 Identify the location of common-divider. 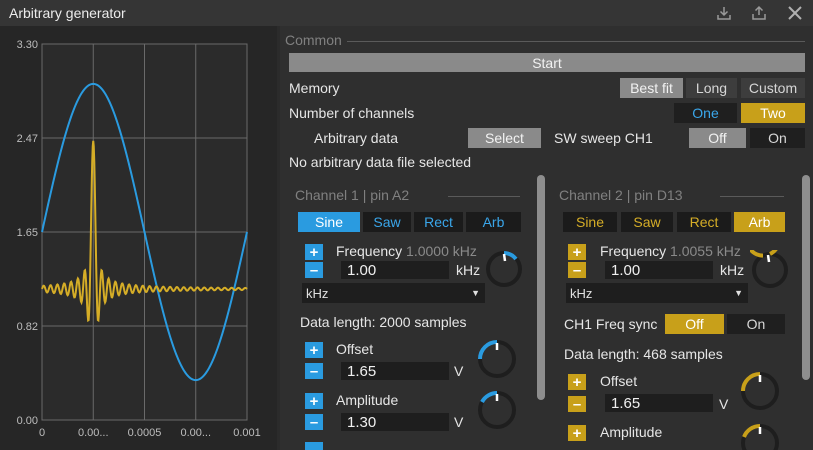
(576, 41).